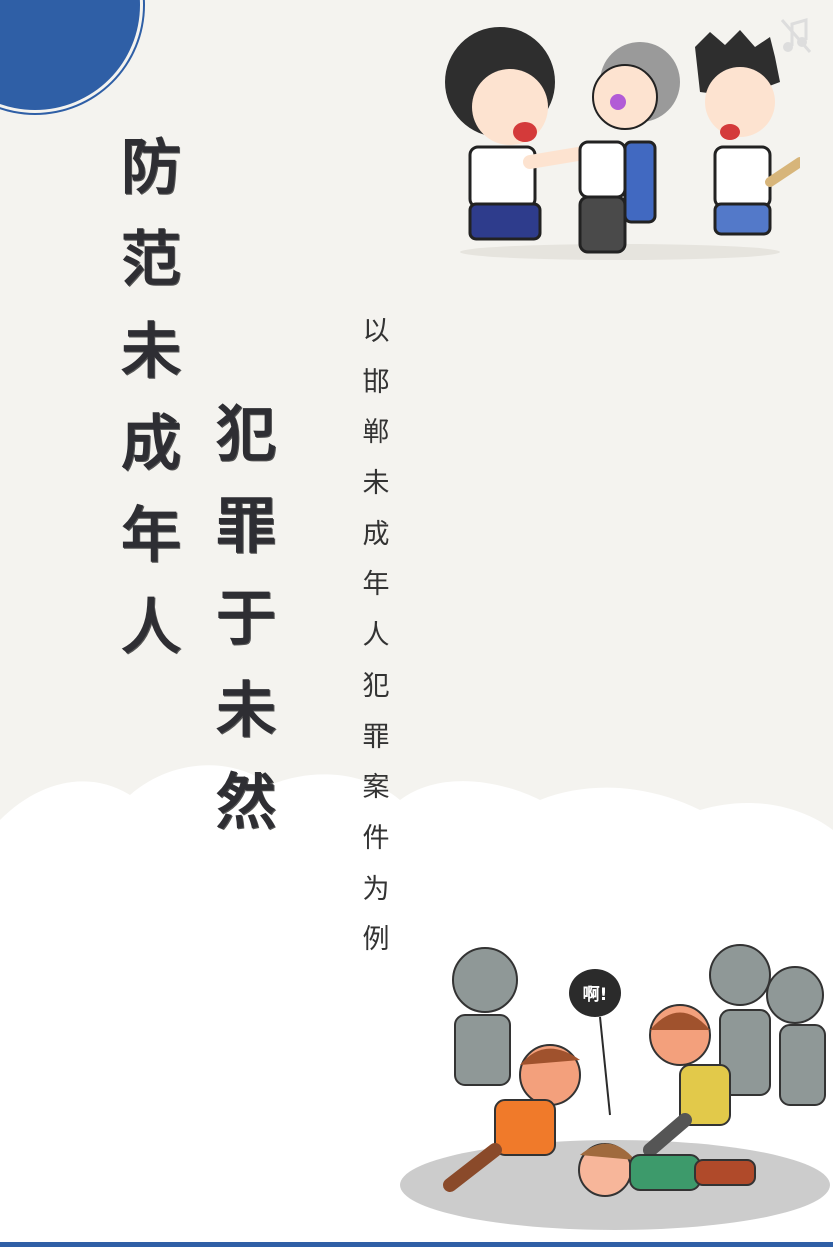  Describe the element at coordinates (151, 536) in the screenshot. I see `title-char: 年` at that location.